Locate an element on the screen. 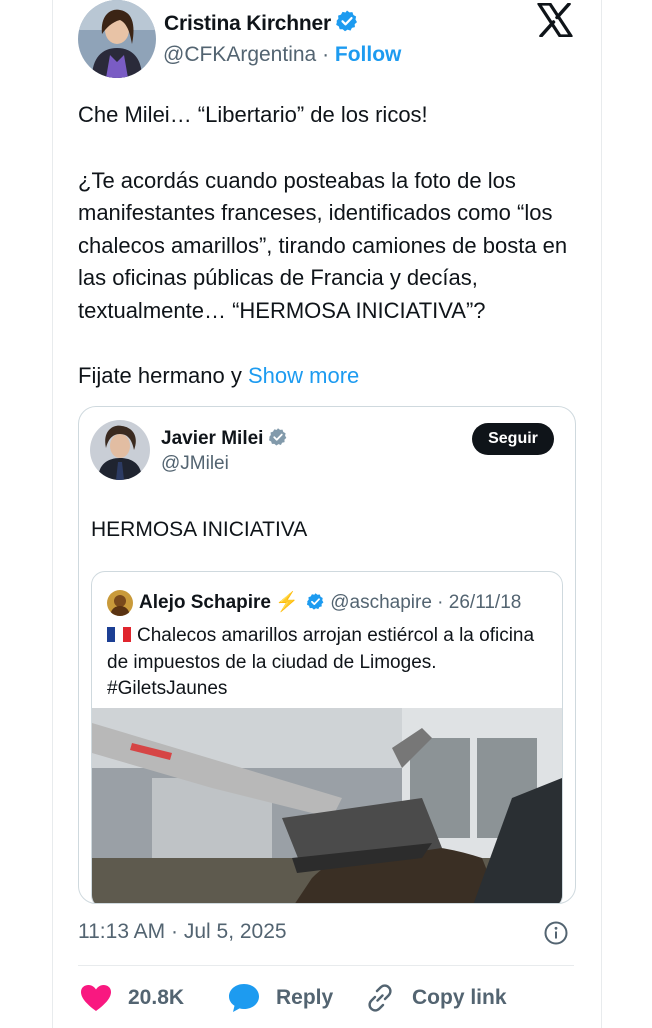 The width and height of the screenshot is (652, 1028). copy-link-button: Copy link is located at coordinates (435, 998).